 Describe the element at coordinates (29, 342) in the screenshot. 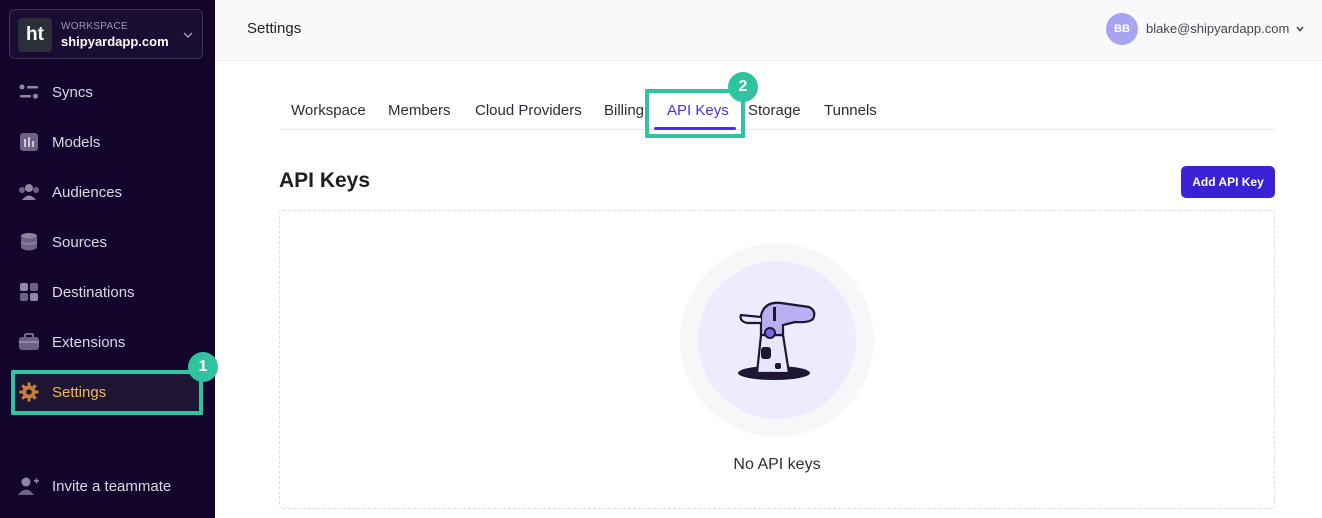

I see `briefcase-icon` at that location.